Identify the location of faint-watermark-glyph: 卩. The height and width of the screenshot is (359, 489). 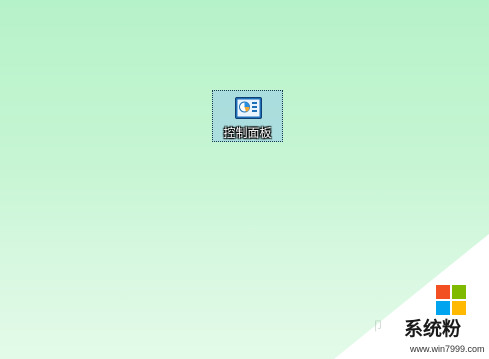
(378, 326).